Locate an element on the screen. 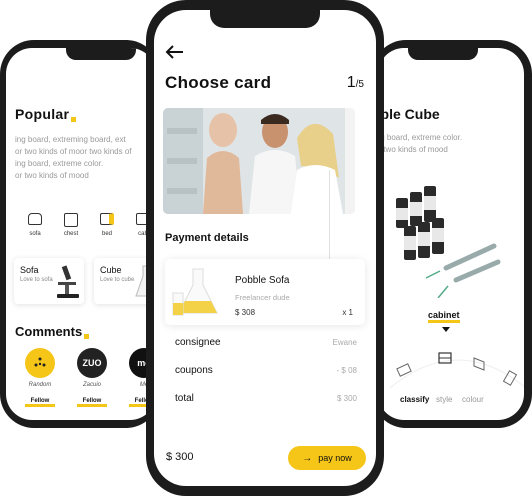 The width and height of the screenshot is (532, 496). beaker-icon is located at coordinates (195, 292).